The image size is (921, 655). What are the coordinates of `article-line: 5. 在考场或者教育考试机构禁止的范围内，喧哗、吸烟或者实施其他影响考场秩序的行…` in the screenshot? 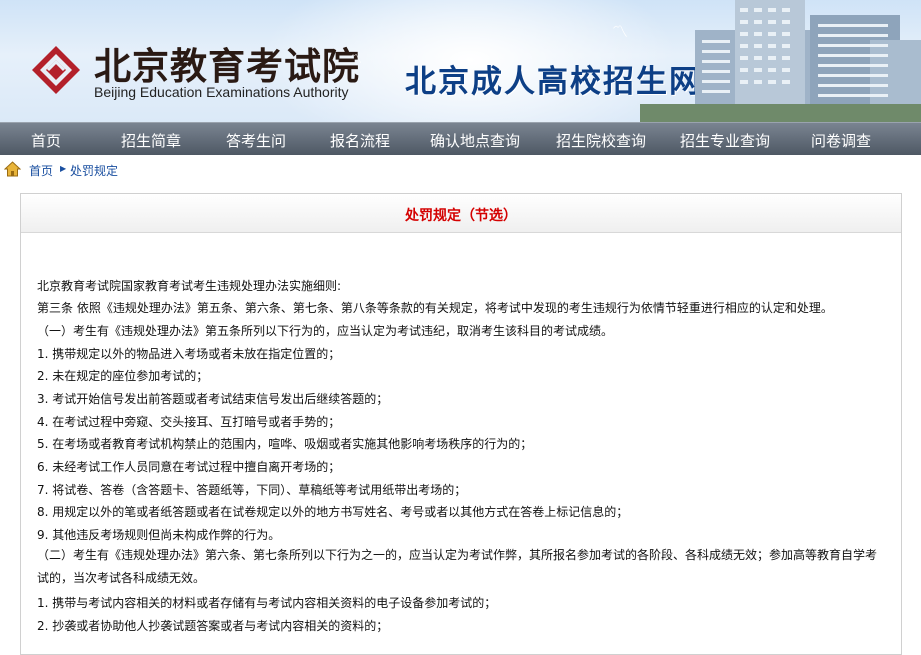 It's located at (285, 444).